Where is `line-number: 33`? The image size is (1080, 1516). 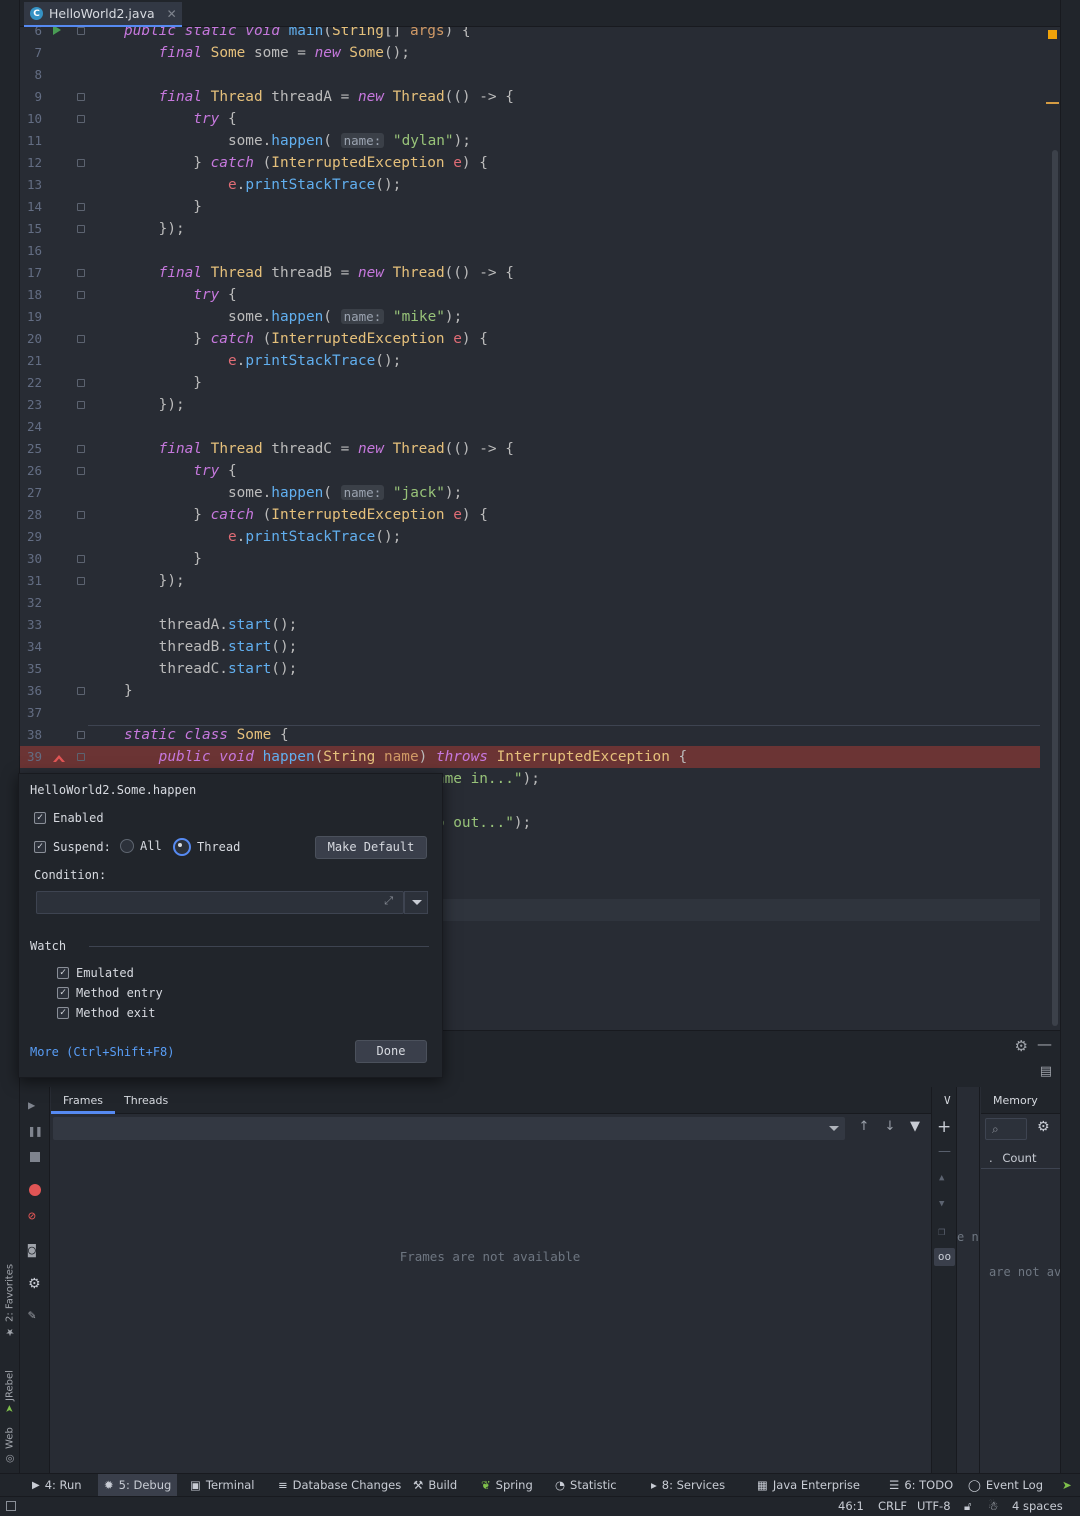
line-number: 33 is located at coordinates (31, 625).